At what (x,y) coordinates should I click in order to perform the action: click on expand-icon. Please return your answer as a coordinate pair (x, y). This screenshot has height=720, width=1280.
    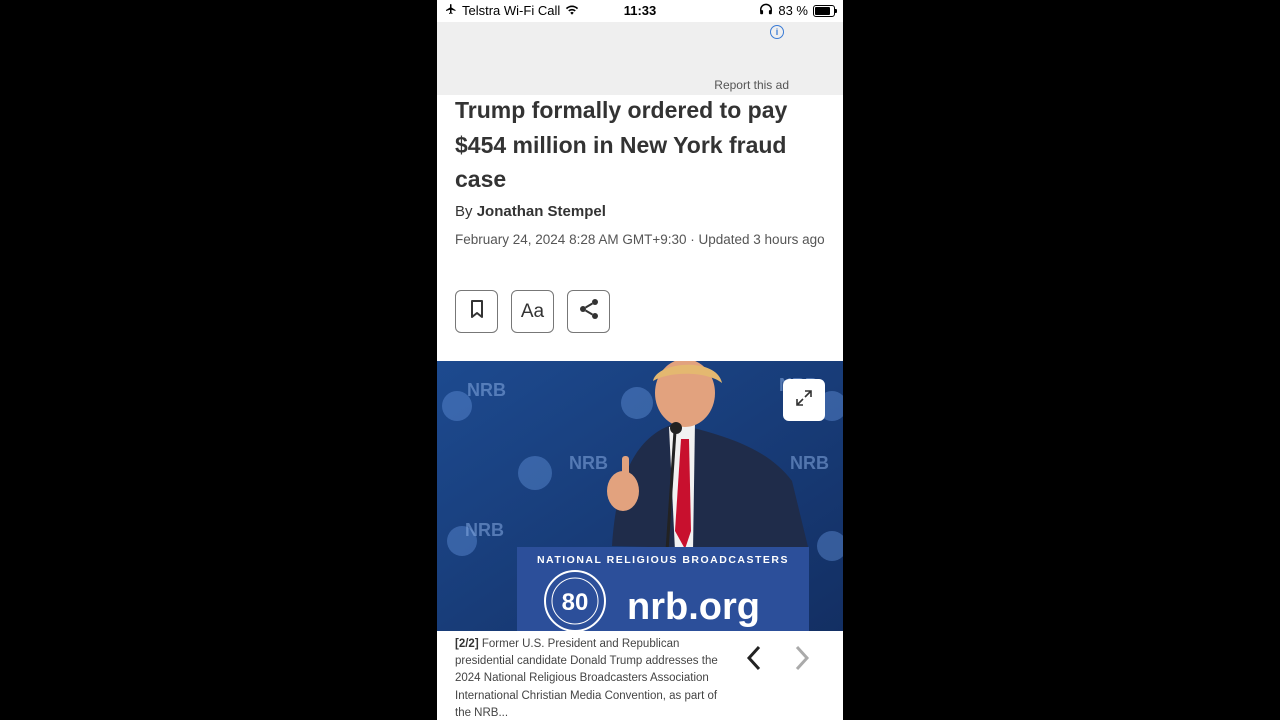
    Looking at the image, I should click on (804, 400).